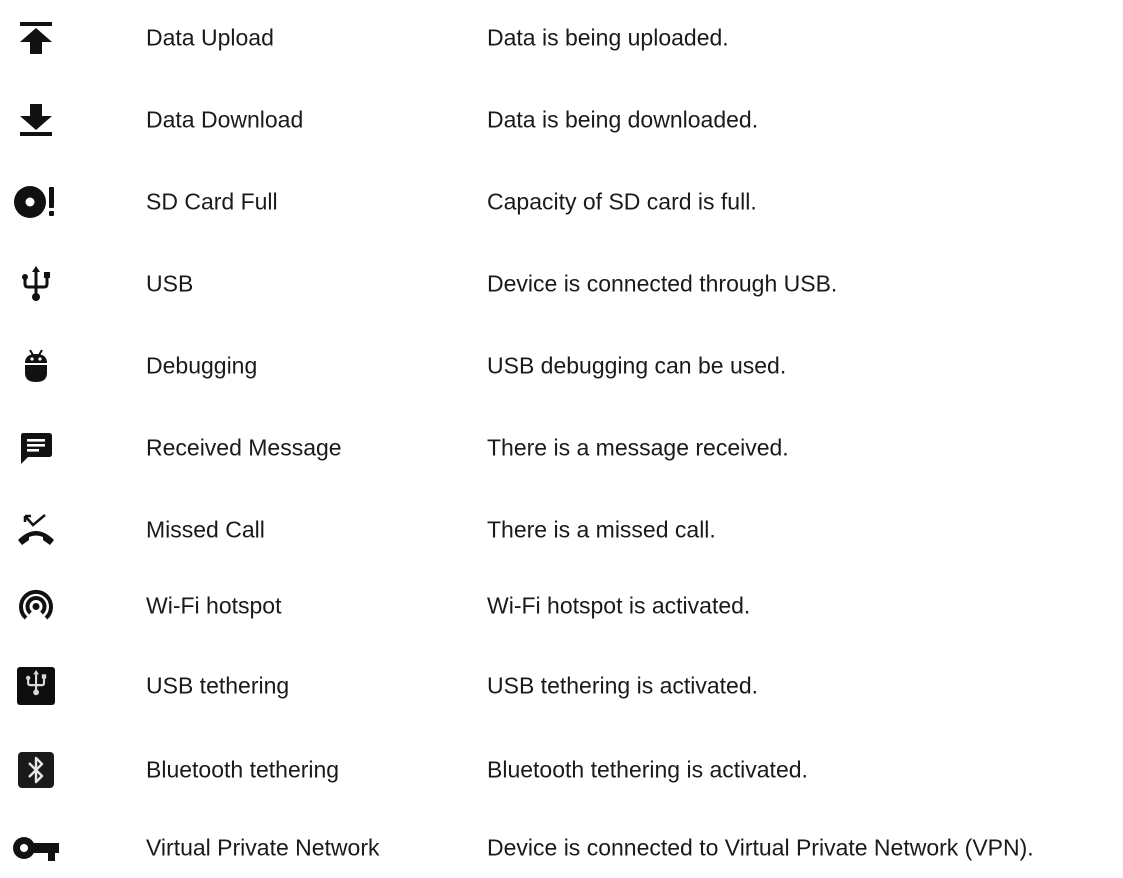 This screenshot has height=878, width=1123. What do you see at coordinates (623, 685) in the screenshot?
I see `row-description: USB tethering is activated.` at bounding box center [623, 685].